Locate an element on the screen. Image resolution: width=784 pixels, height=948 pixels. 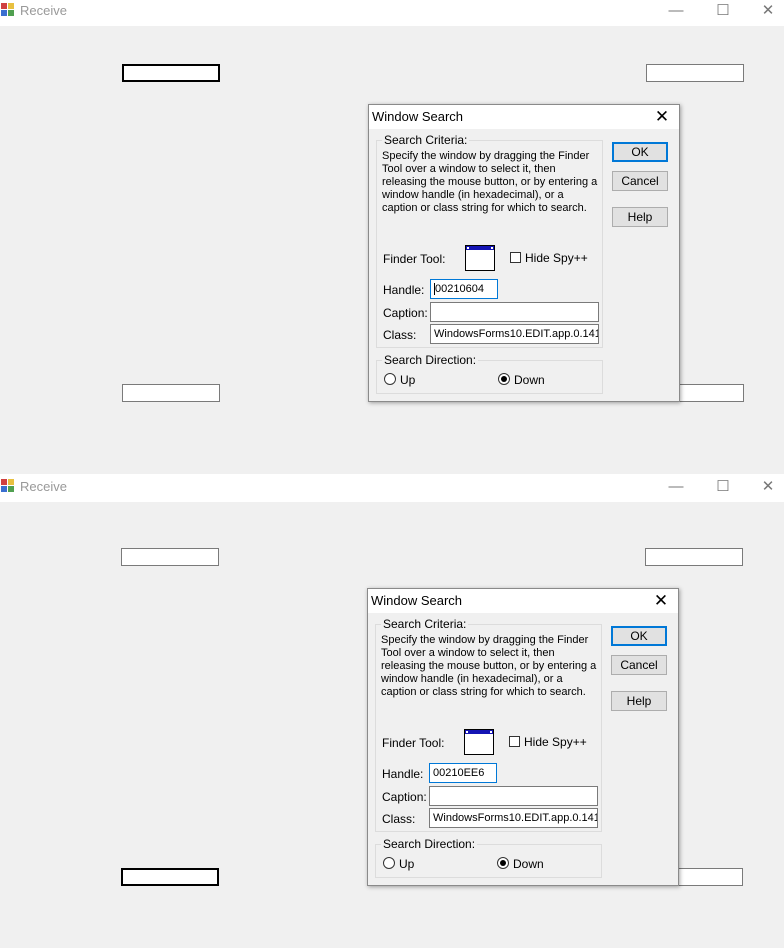
handle-input: 00210604 is located at coordinates (464, 289).